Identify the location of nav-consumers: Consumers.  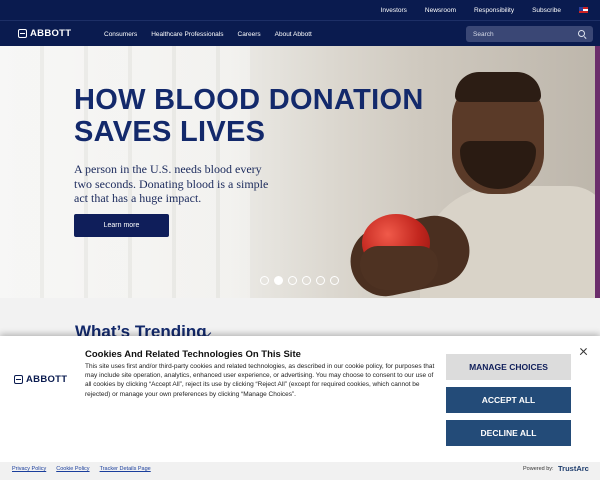
(120, 34).